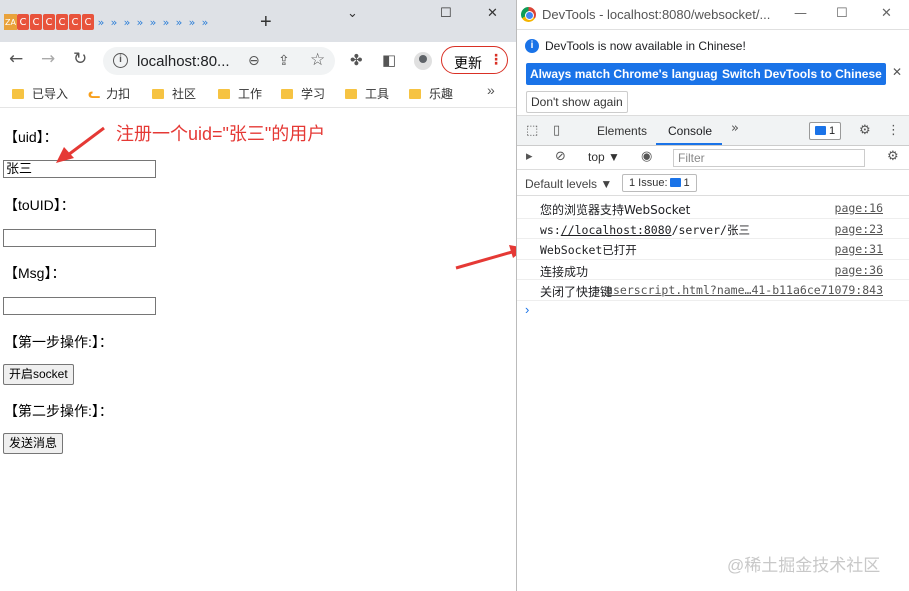  Describe the element at coordinates (556, 130) in the screenshot. I see `device-toolbar-icon: ▯` at that location.